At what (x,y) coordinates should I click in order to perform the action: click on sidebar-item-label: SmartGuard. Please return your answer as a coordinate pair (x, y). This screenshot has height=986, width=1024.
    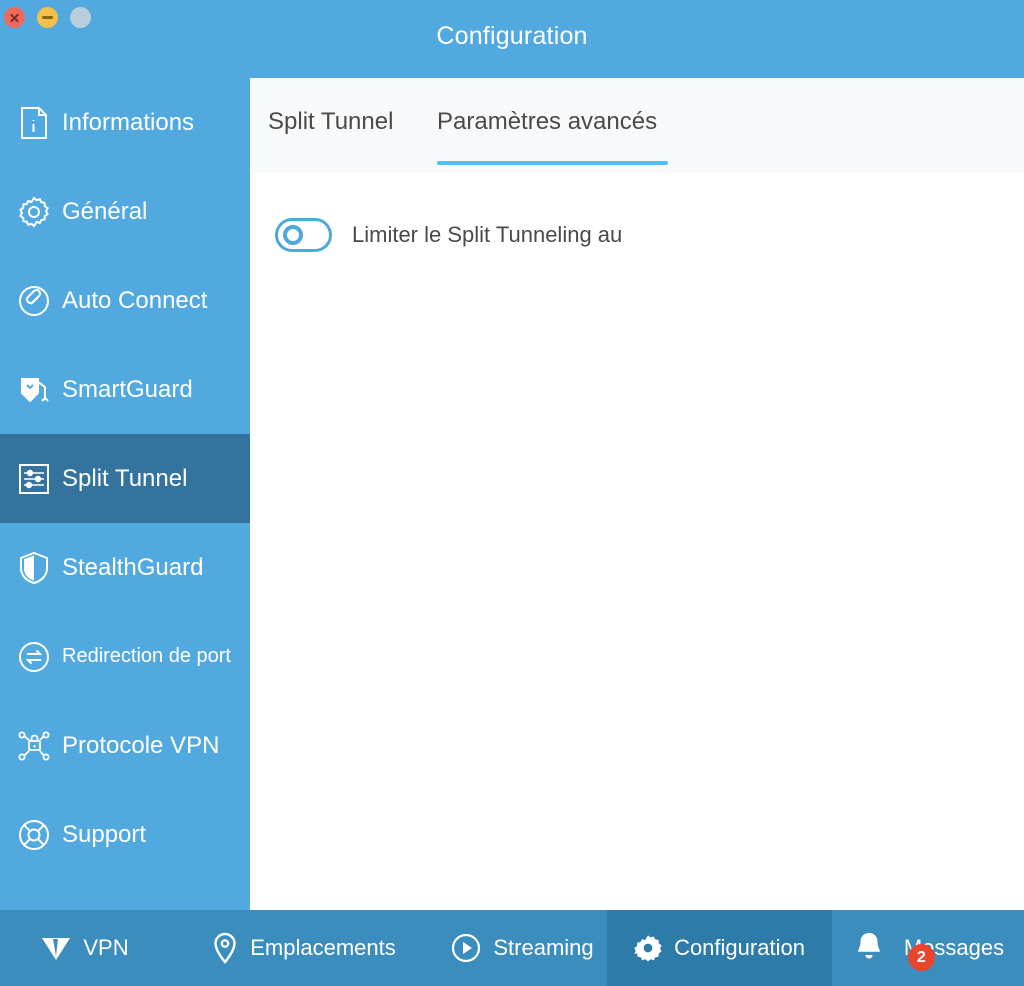
    Looking at the image, I should click on (127, 389).